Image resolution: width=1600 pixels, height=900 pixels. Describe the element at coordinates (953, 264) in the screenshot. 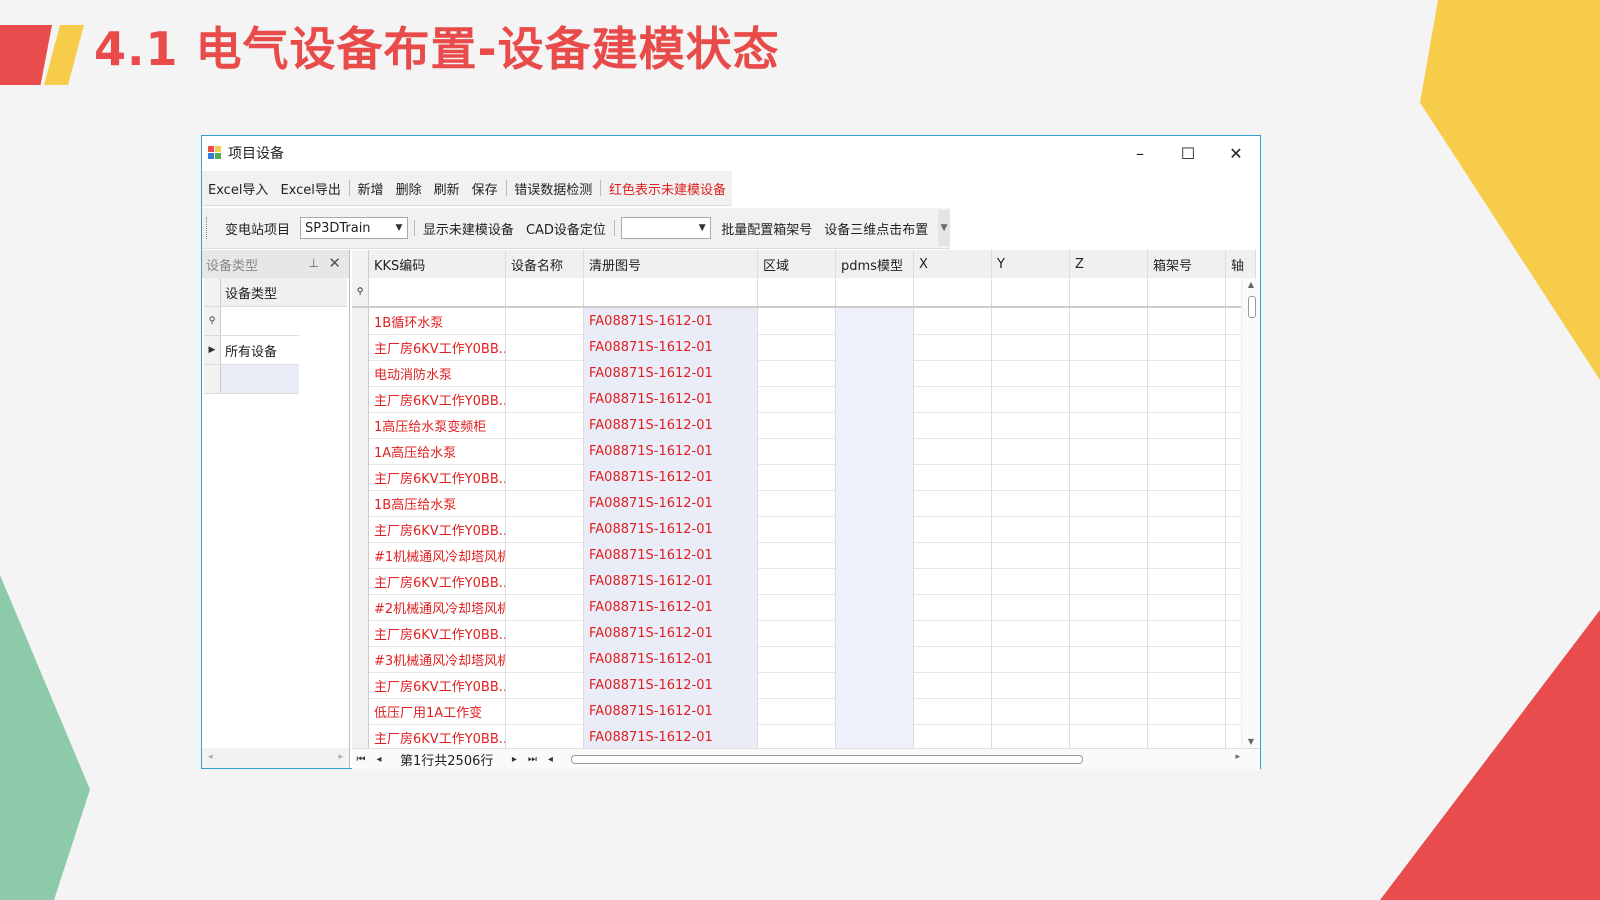

I see `column-header-x: X` at that location.